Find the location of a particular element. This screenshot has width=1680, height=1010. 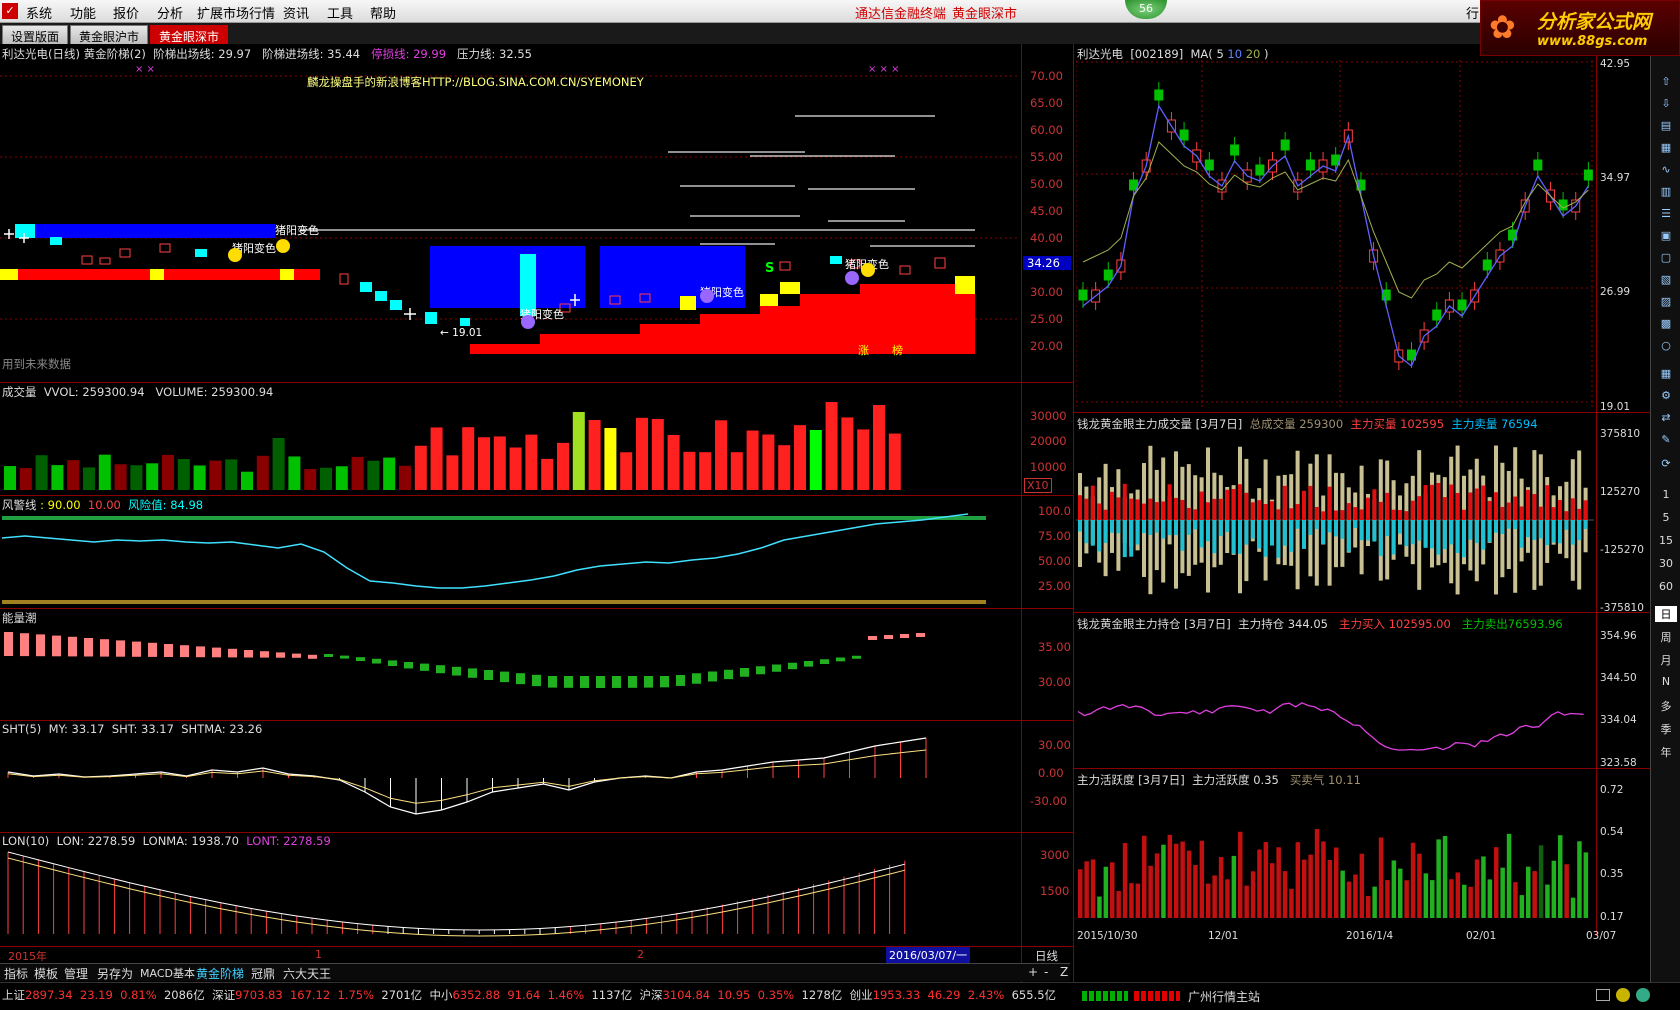

app-logo-icon: ✓ is located at coordinates (10, 11).